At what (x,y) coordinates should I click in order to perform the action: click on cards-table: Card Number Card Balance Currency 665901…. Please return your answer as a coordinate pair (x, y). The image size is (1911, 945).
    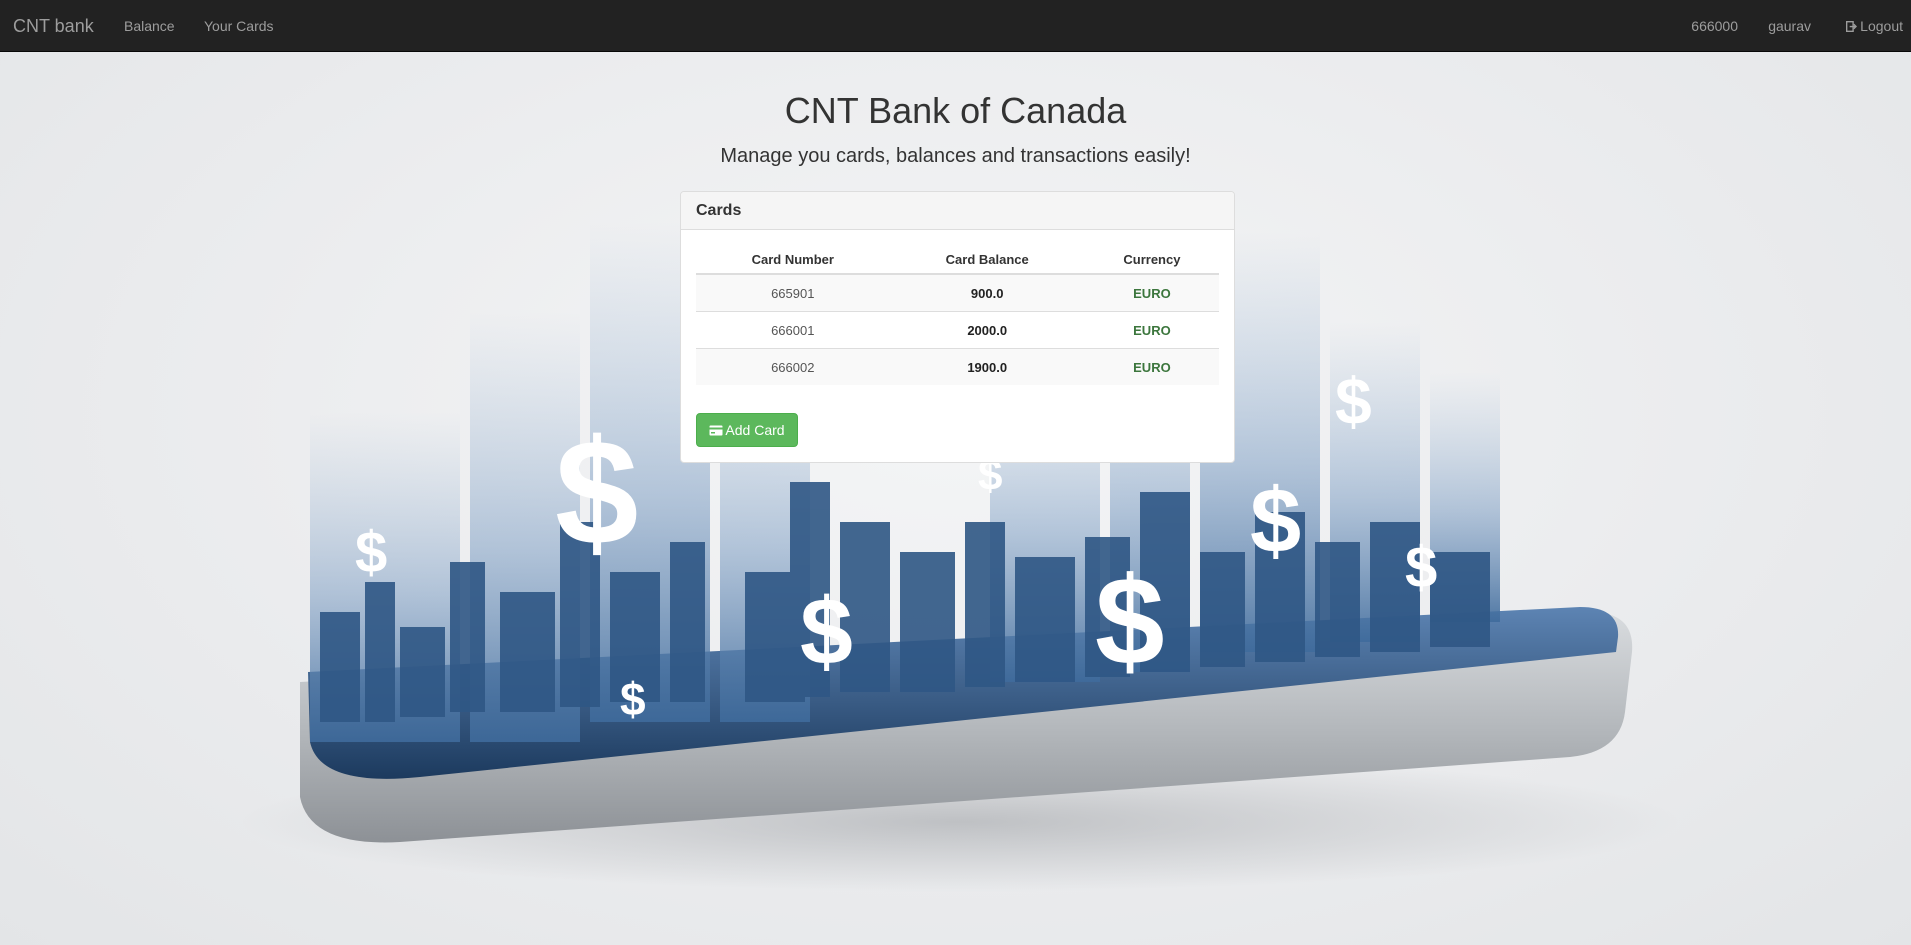
    Looking at the image, I should click on (957, 315).